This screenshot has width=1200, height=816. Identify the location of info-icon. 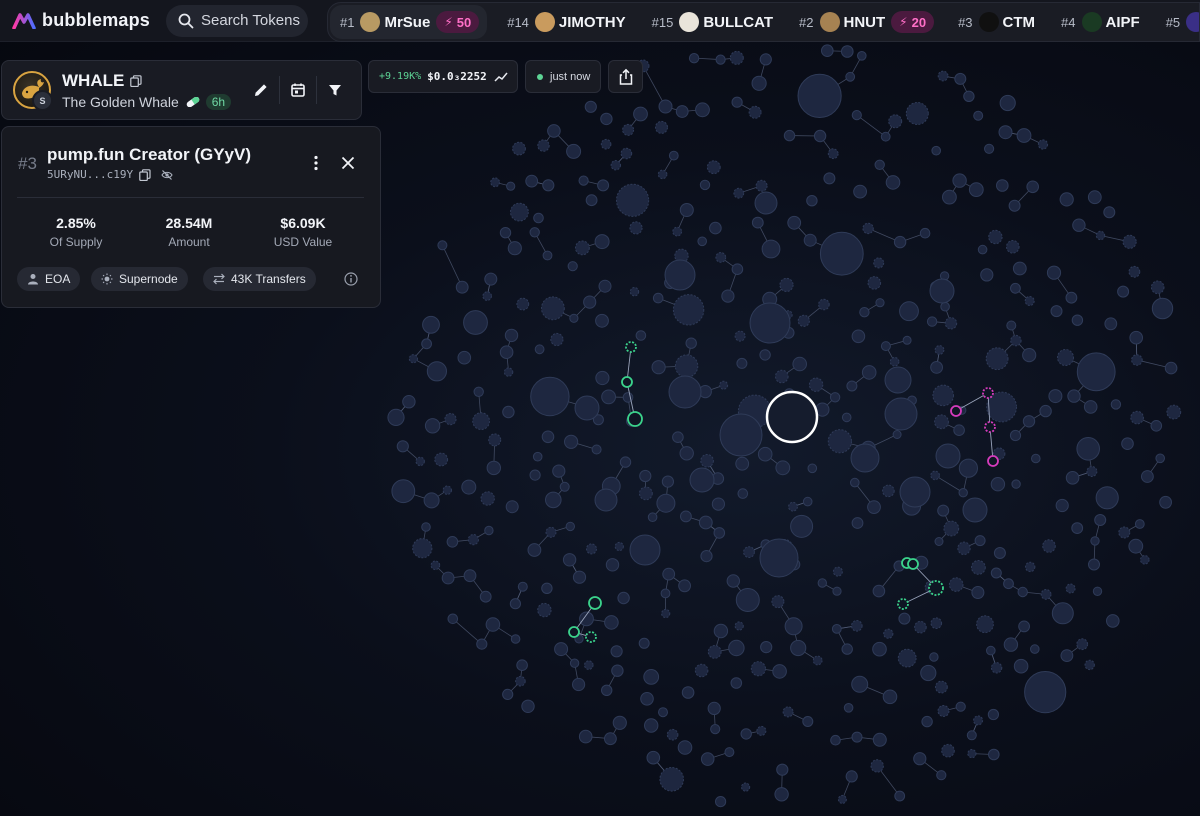
(351, 279).